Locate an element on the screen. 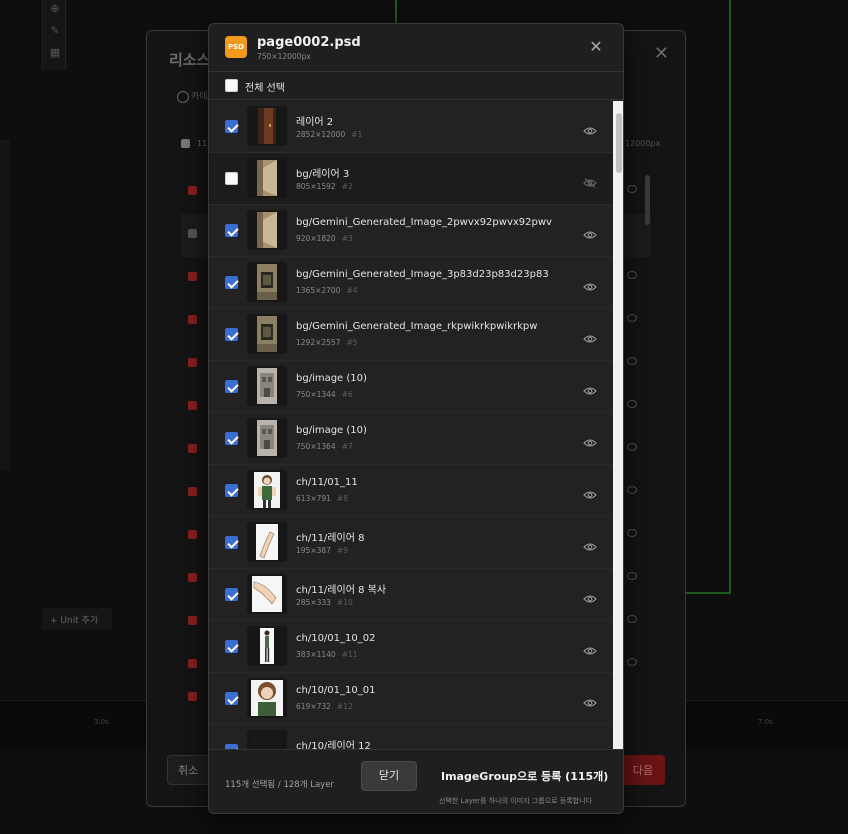 Image resolution: width=848 pixels, height=834 pixels. move-tool-icon: ⊕ is located at coordinates (55, 9).